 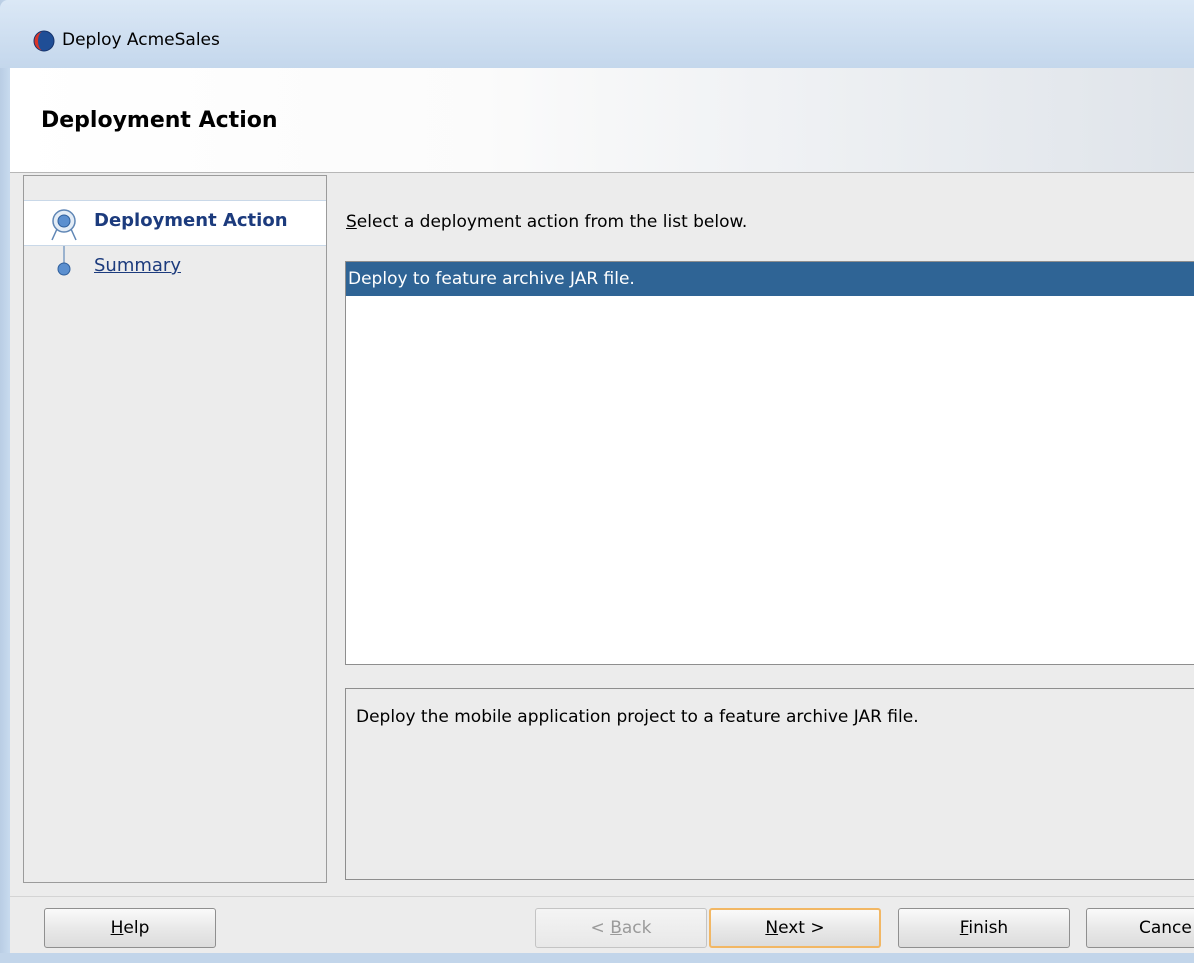 I want to click on divider, so click(x=602, y=896).